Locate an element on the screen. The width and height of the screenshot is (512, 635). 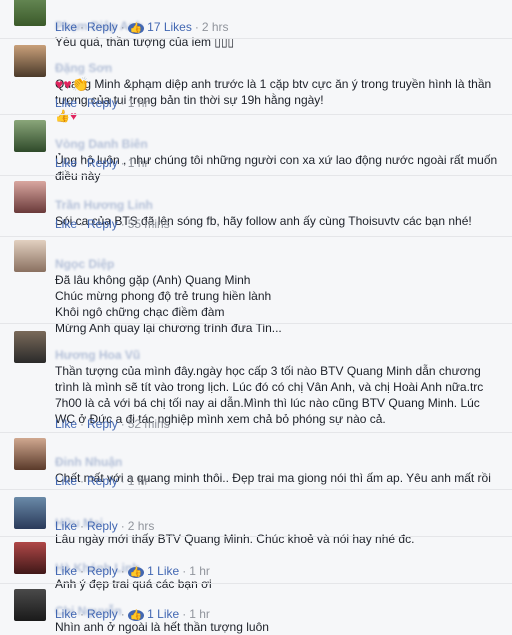
commenter-name: Hương Hoa Vũ is located at coordinates (97, 355).